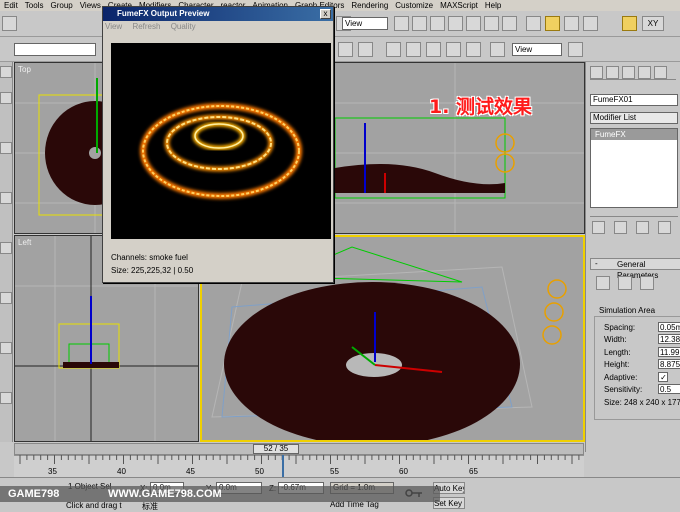 The width and height of the screenshot is (680, 512). Describe the element at coordinates (634, 168) in the screenshot. I see `modifier-stack: FumeFX` at that location.